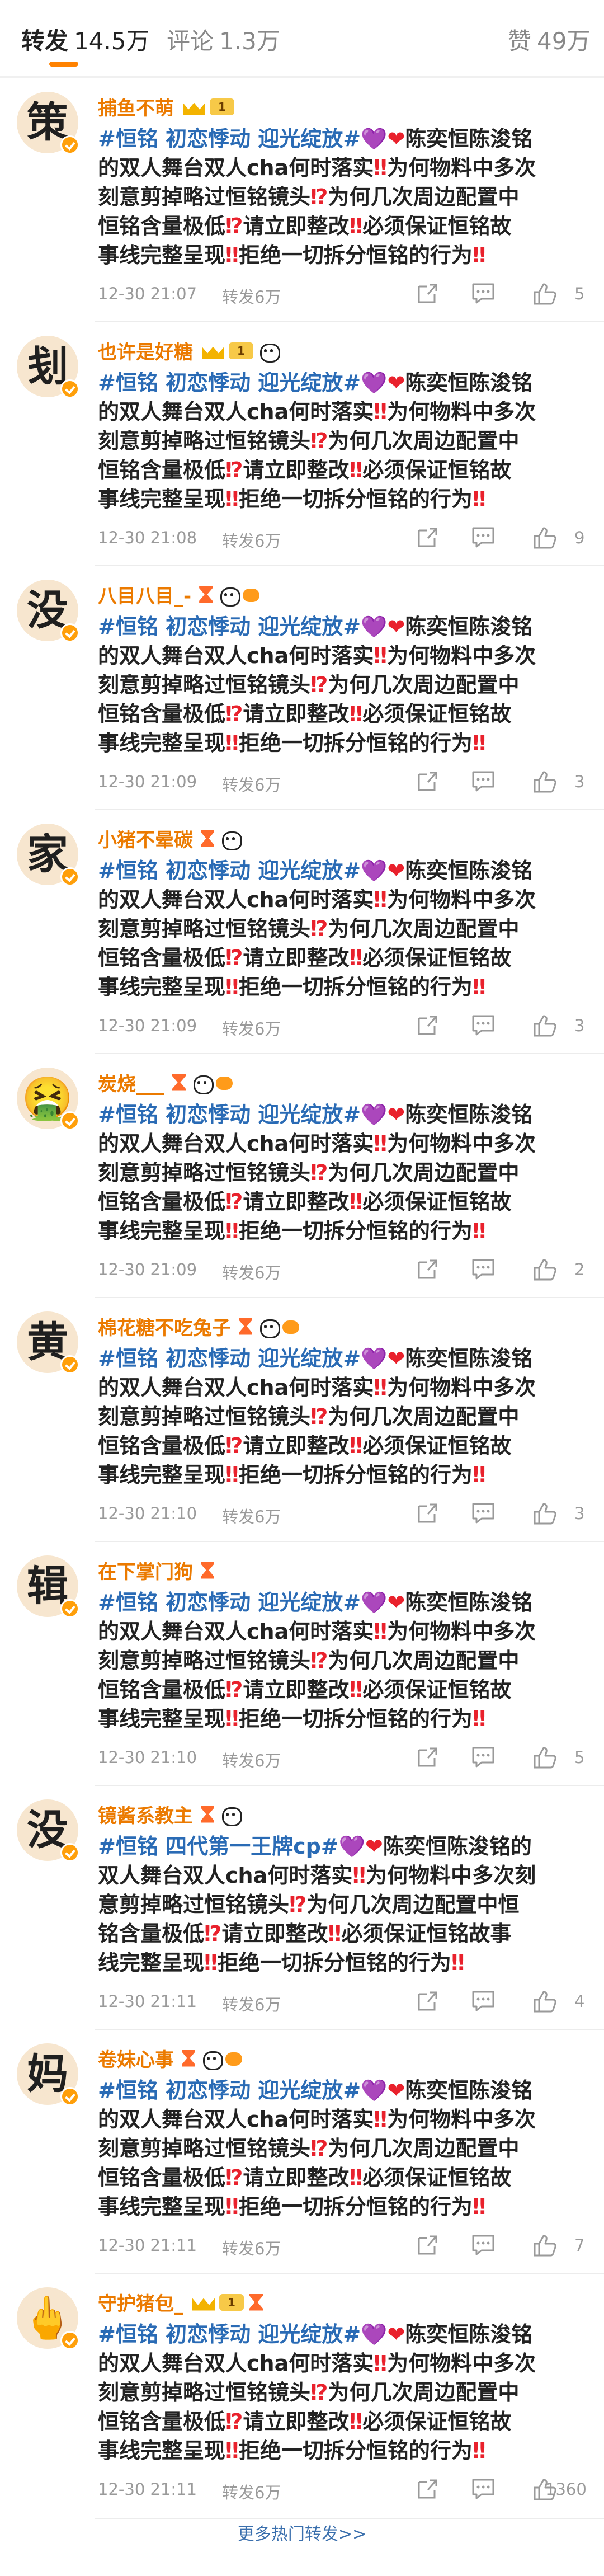 The image size is (604, 2576). I want to click on username: 八目八目_-, so click(179, 594).